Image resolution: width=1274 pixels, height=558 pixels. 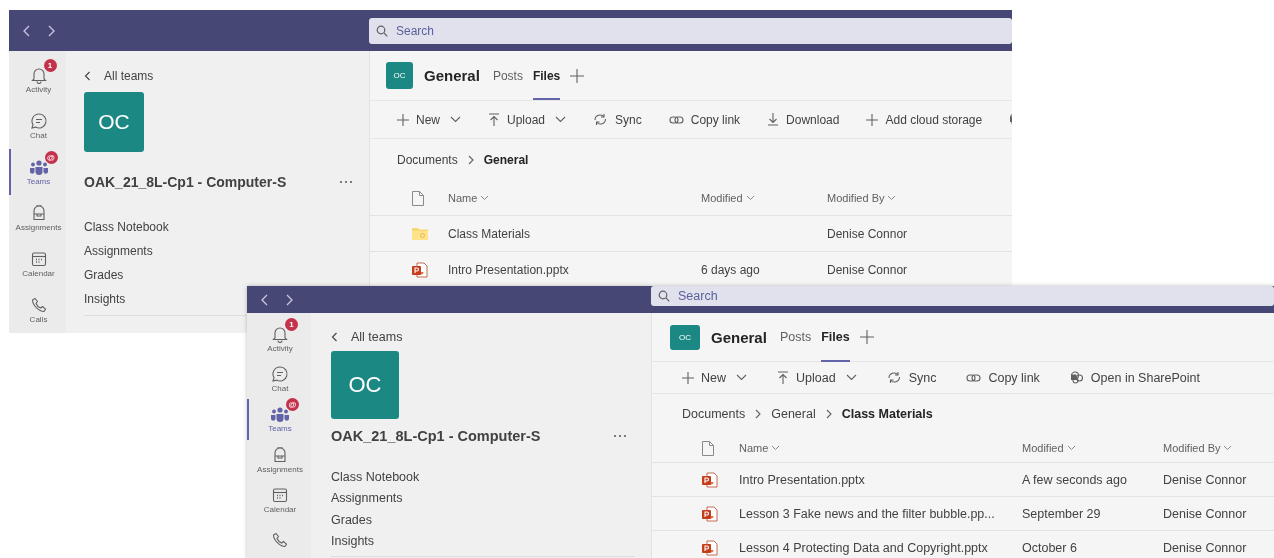 What do you see at coordinates (803, 119) in the screenshot?
I see `toolbar-button: Download` at bounding box center [803, 119].